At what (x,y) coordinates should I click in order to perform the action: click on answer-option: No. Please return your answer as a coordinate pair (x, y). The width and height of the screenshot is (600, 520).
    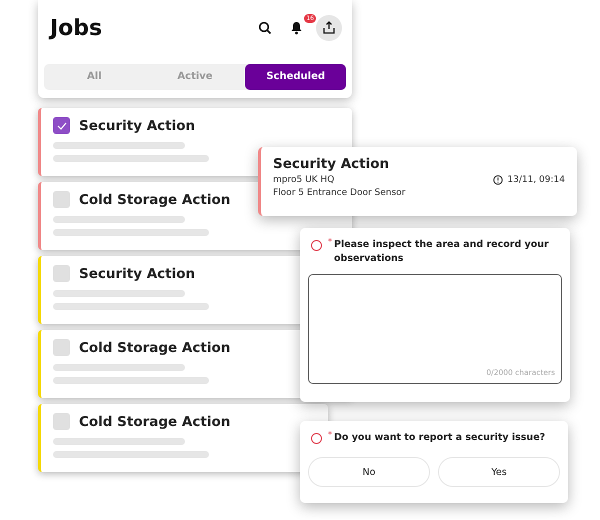
    Looking at the image, I should click on (369, 472).